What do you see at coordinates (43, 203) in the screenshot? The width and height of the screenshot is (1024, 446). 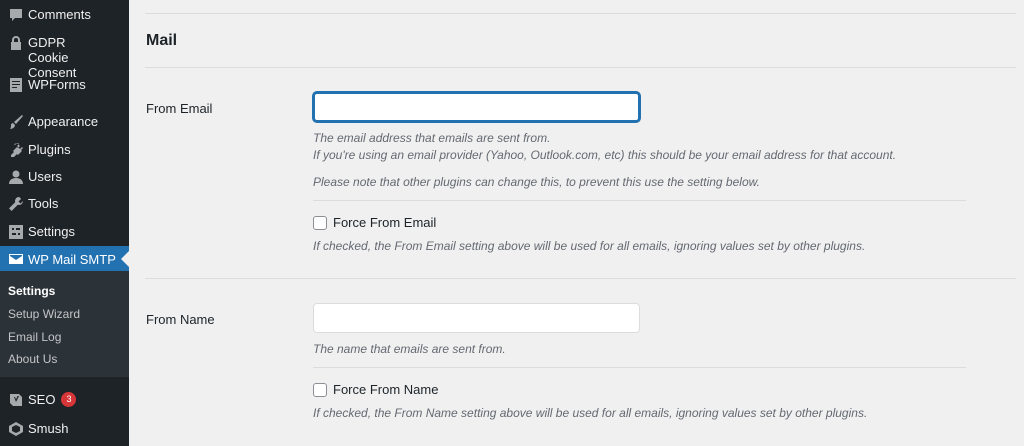 I see `sidebar-item-label: Tools` at bounding box center [43, 203].